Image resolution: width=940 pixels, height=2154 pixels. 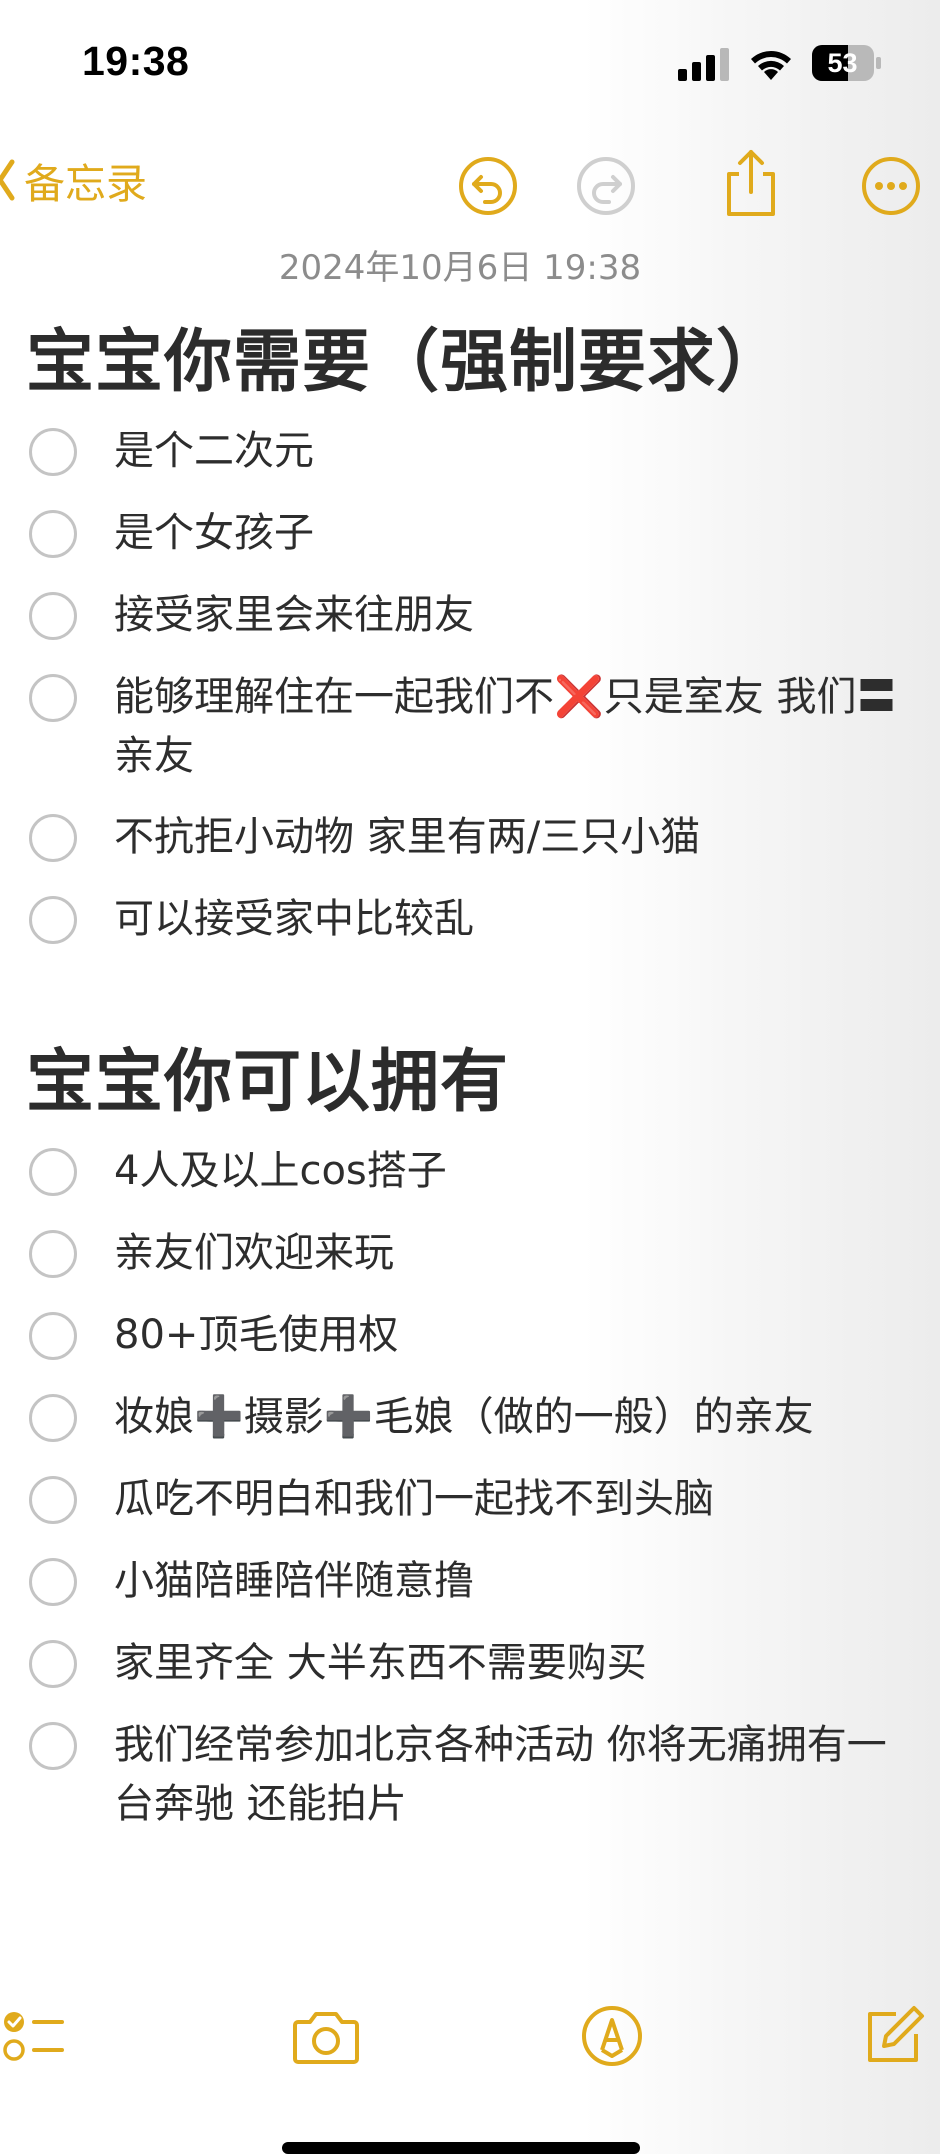 I want to click on checklist-item: 80+顶毛使用权, so click(x=470, y=1345).